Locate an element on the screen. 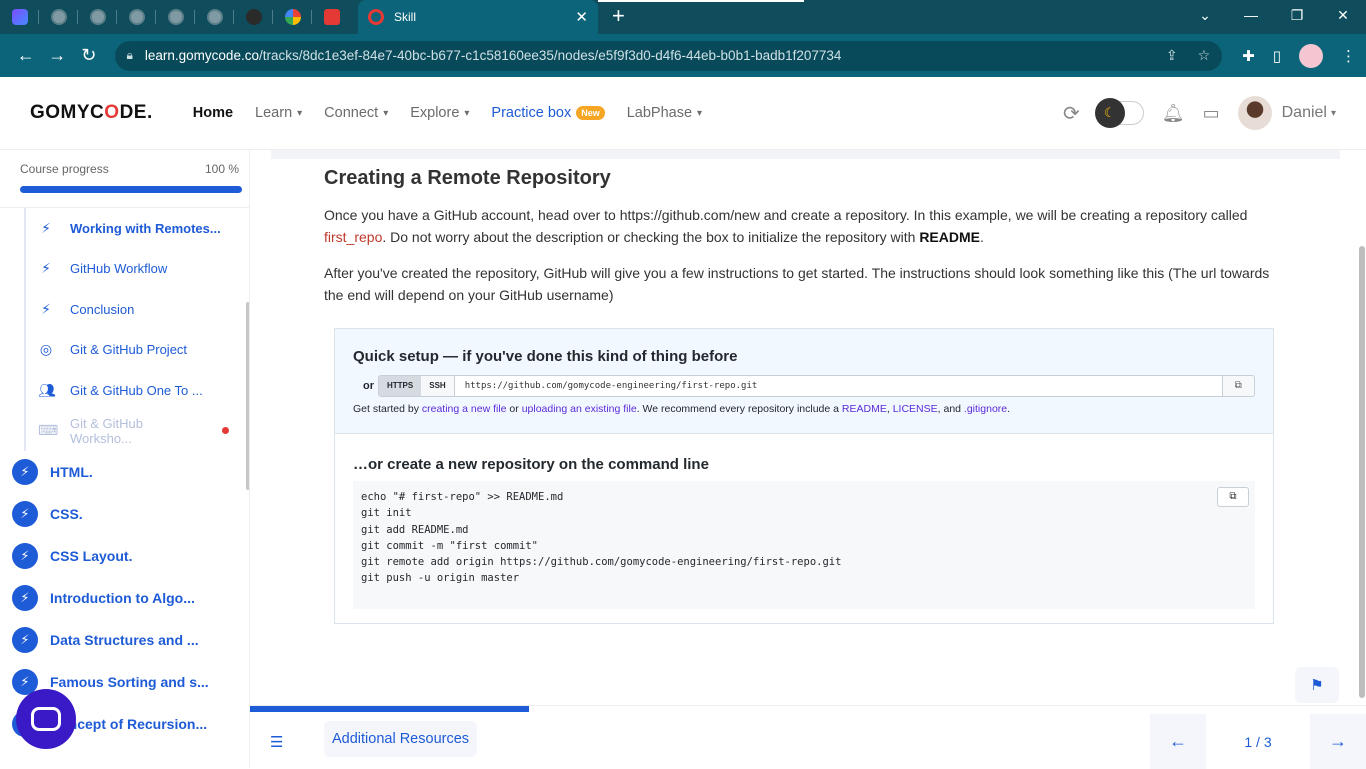 The width and height of the screenshot is (1366, 769). new-tab-button: + is located at coordinates (618, 16).